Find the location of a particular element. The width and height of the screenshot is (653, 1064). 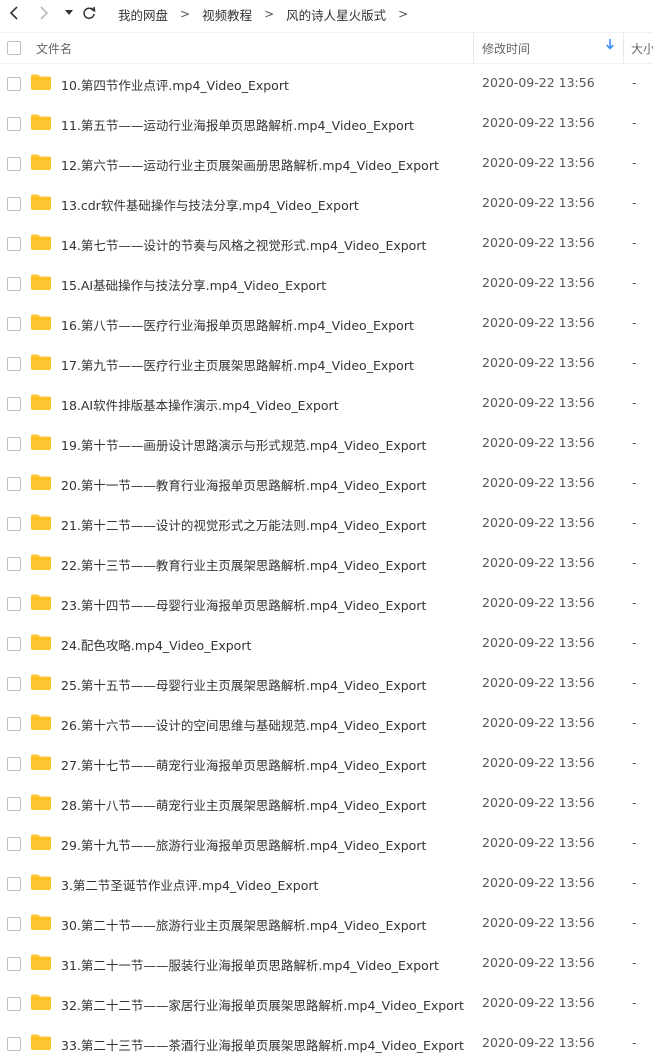

breadcrumb-item: 视频教程 is located at coordinates (227, 14).